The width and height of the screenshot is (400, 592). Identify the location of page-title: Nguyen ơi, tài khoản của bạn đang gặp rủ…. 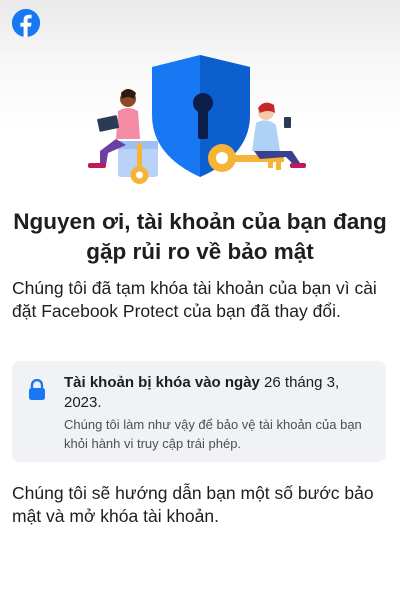
(200, 236).